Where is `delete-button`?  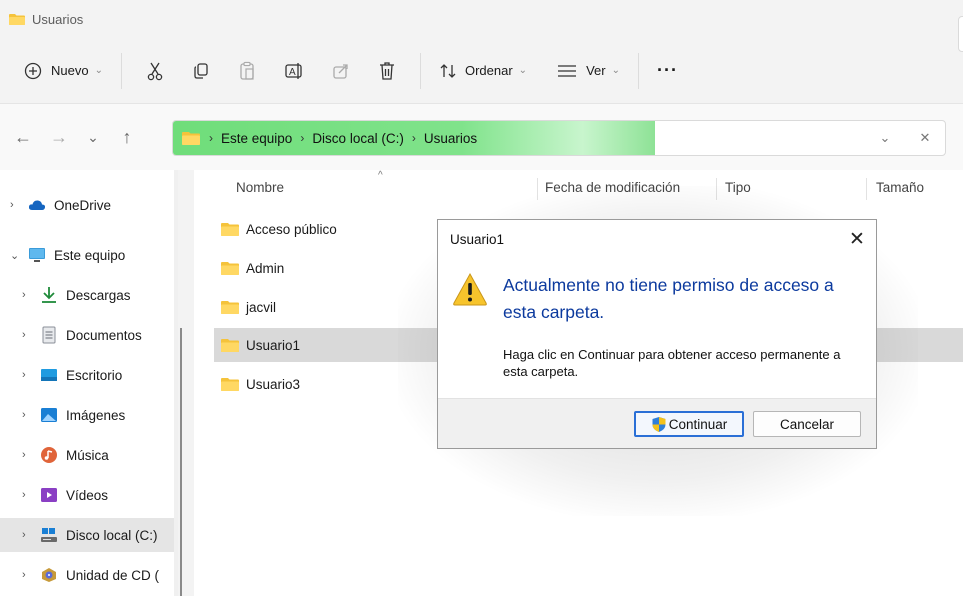
delete-button is located at coordinates (387, 71).